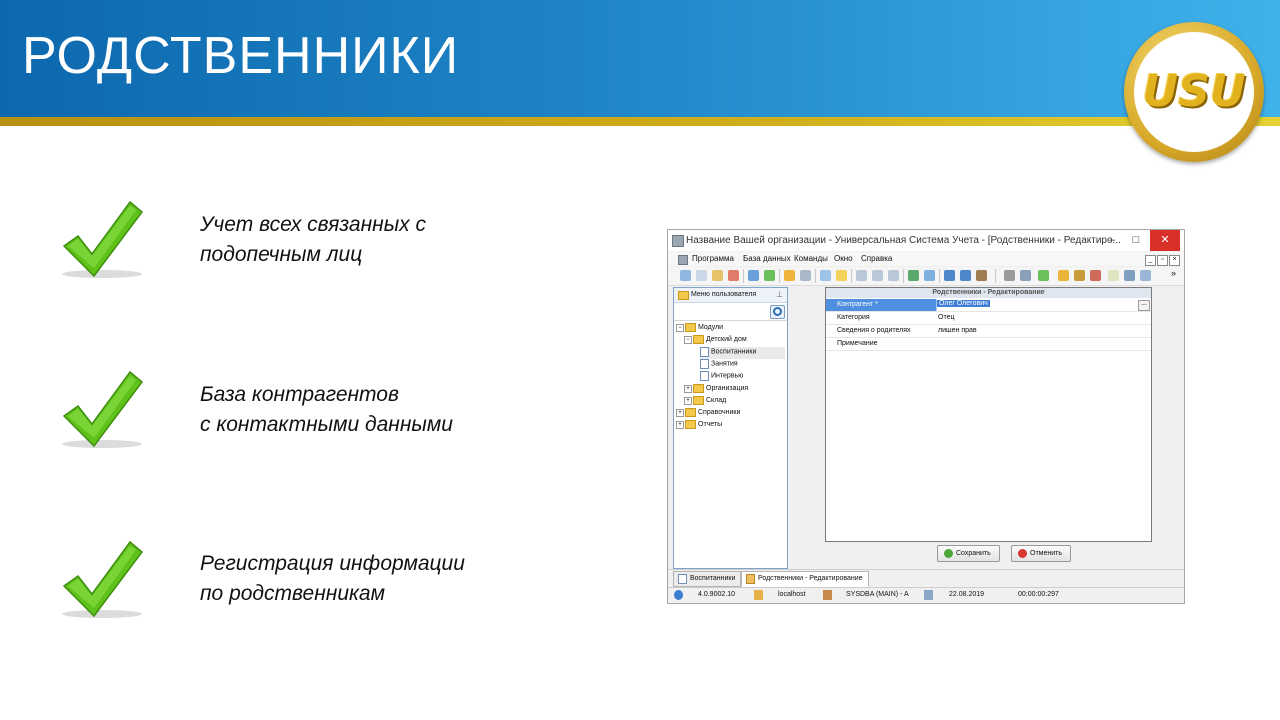 The height and width of the screenshot is (720, 1280). I want to click on printer-icon, so click(1129, 275).